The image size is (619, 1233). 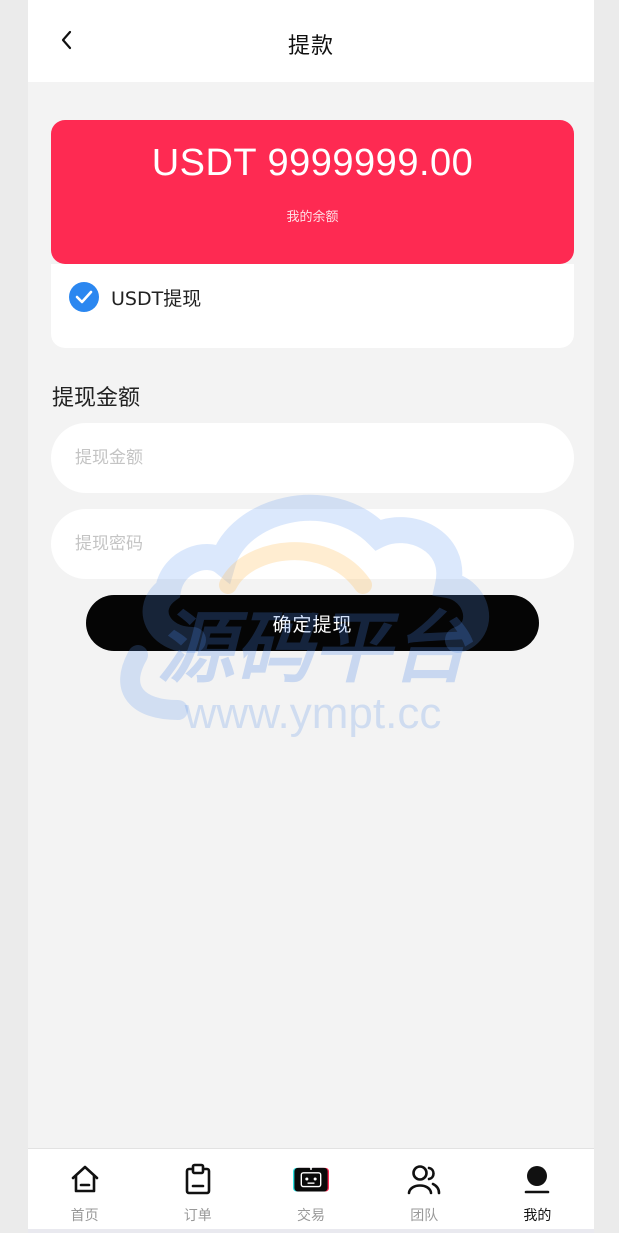 I want to click on tab-mine: 我的, so click(x=537, y=1191).